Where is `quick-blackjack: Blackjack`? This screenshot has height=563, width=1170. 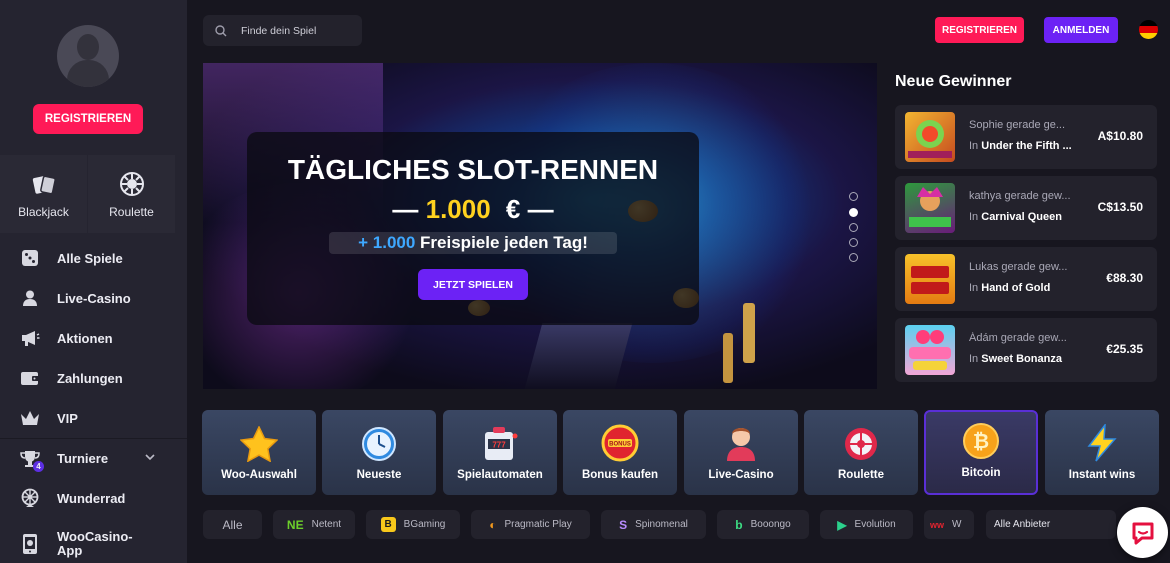
quick-blackjack: Blackjack is located at coordinates (43, 194).